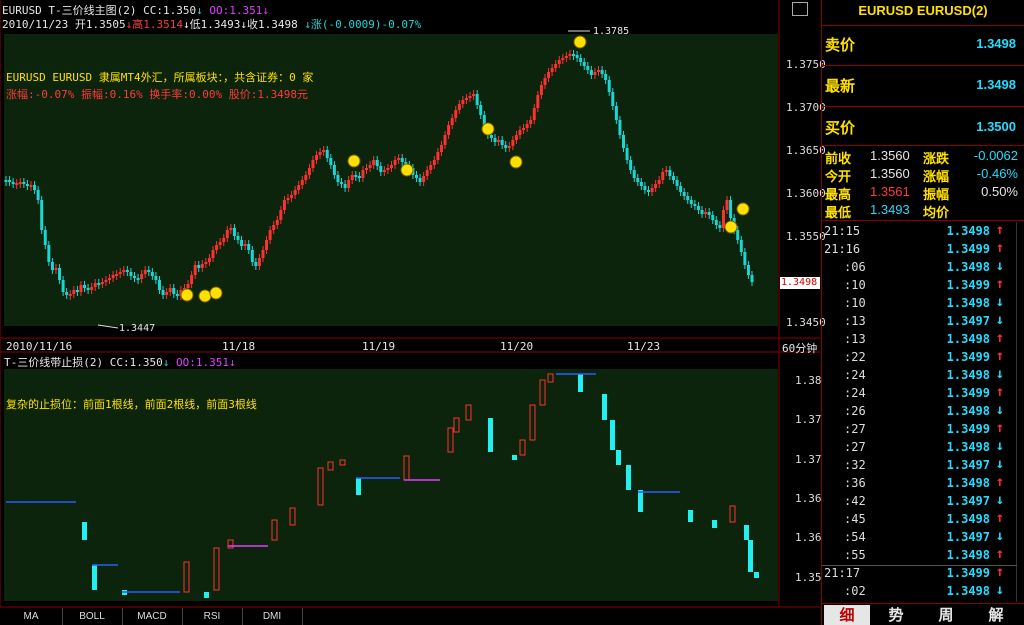 This screenshot has height=625, width=1024. I want to click on y-axis-label: 1.3550, so click(806, 236).